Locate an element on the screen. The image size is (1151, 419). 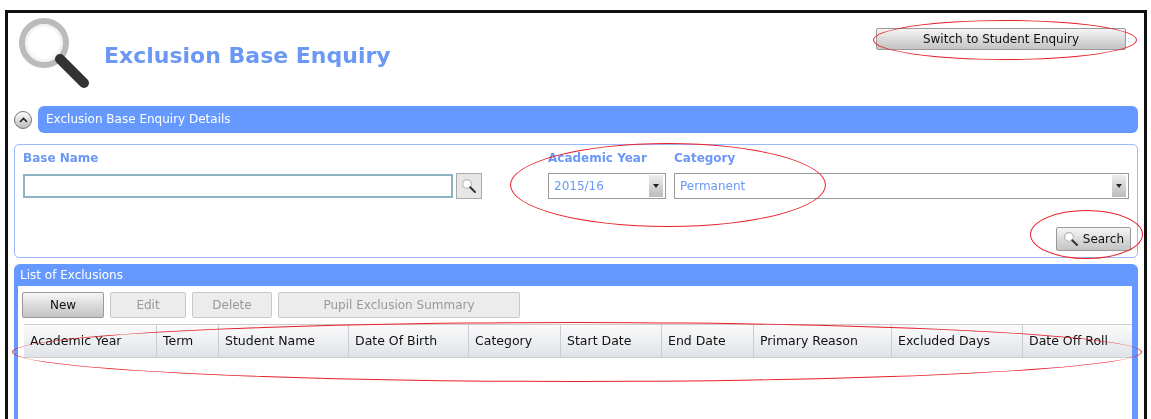
panel-title: List of Exclusions is located at coordinates (71, 275).